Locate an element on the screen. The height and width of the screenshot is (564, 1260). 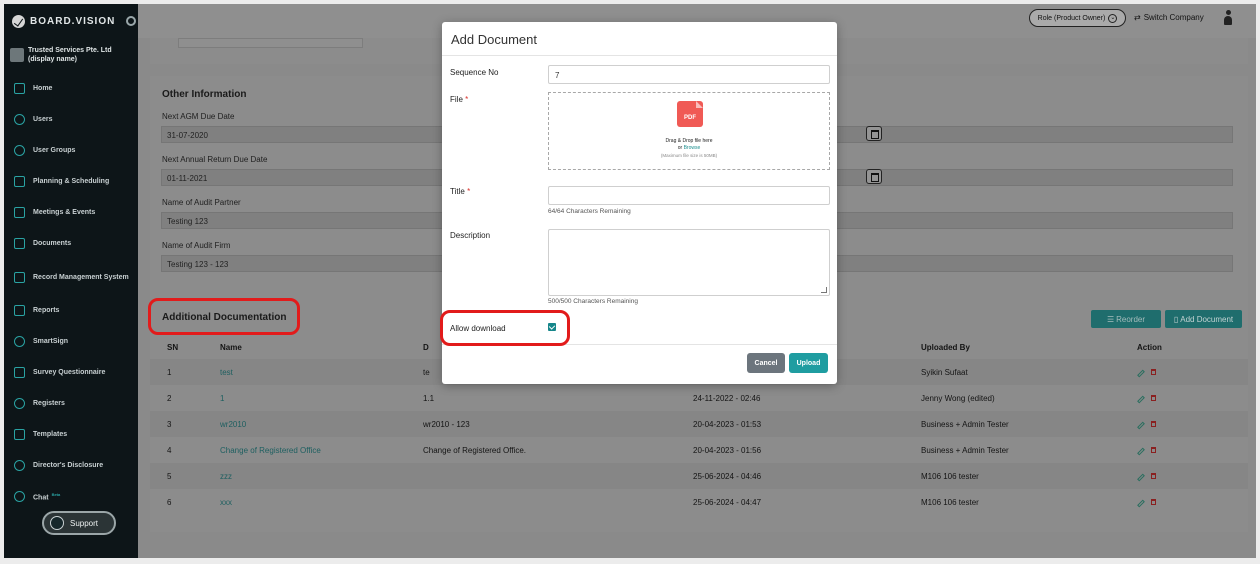
switch-company-button: ⇄ Switch Company is located at coordinates (1169, 17).